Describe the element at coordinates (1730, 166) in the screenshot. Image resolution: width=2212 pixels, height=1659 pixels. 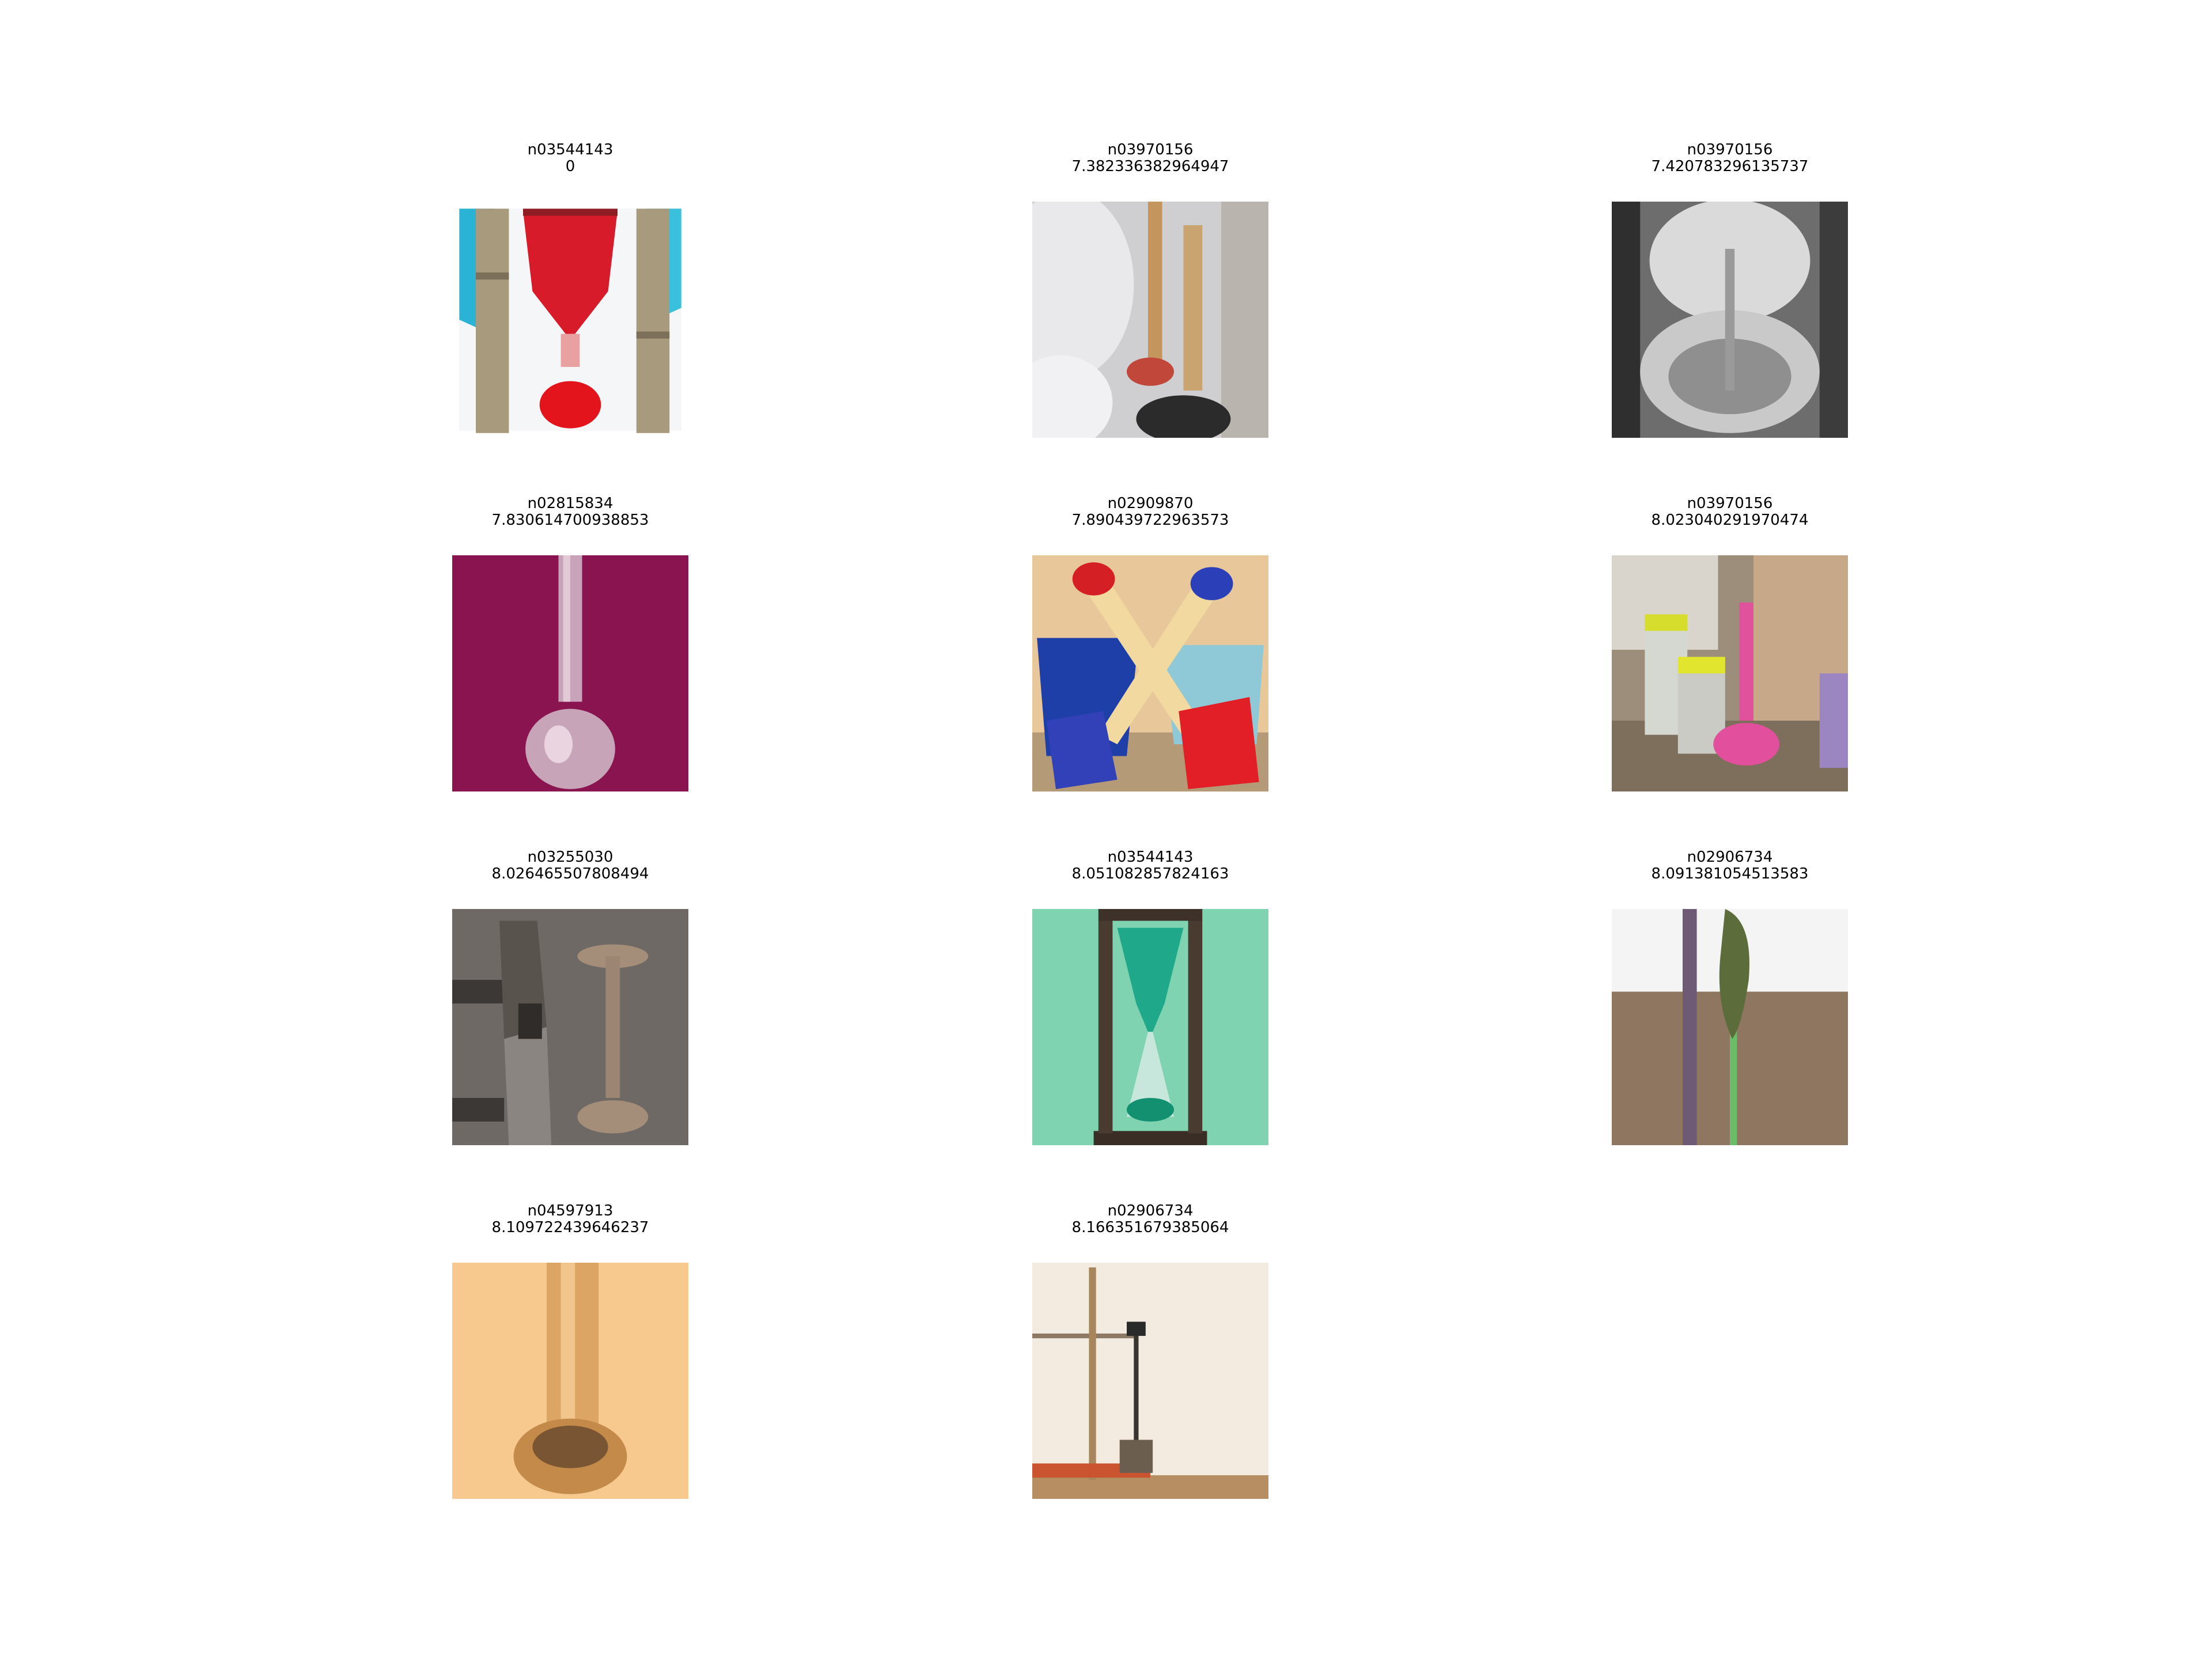
I see `result-score: 7.420783296135737` at that location.